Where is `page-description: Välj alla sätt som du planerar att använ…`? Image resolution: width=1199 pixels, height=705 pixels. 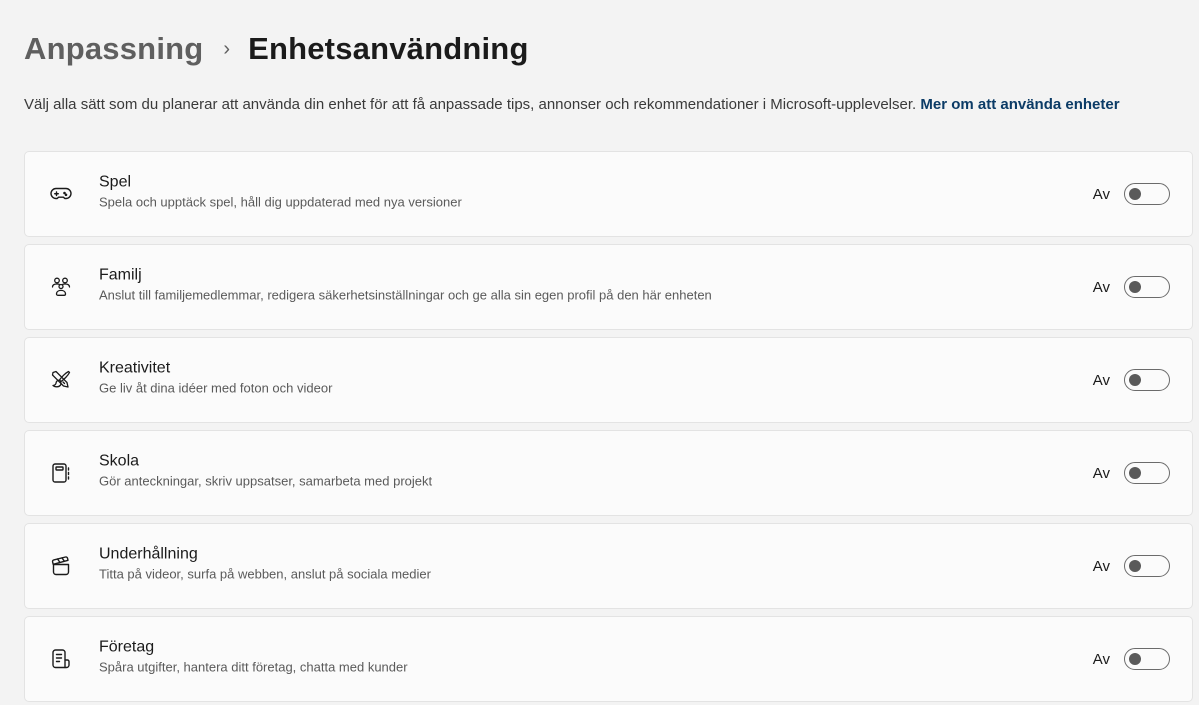
page-description: Välj alla sätt som du planerar att använ… is located at coordinates (599, 104).